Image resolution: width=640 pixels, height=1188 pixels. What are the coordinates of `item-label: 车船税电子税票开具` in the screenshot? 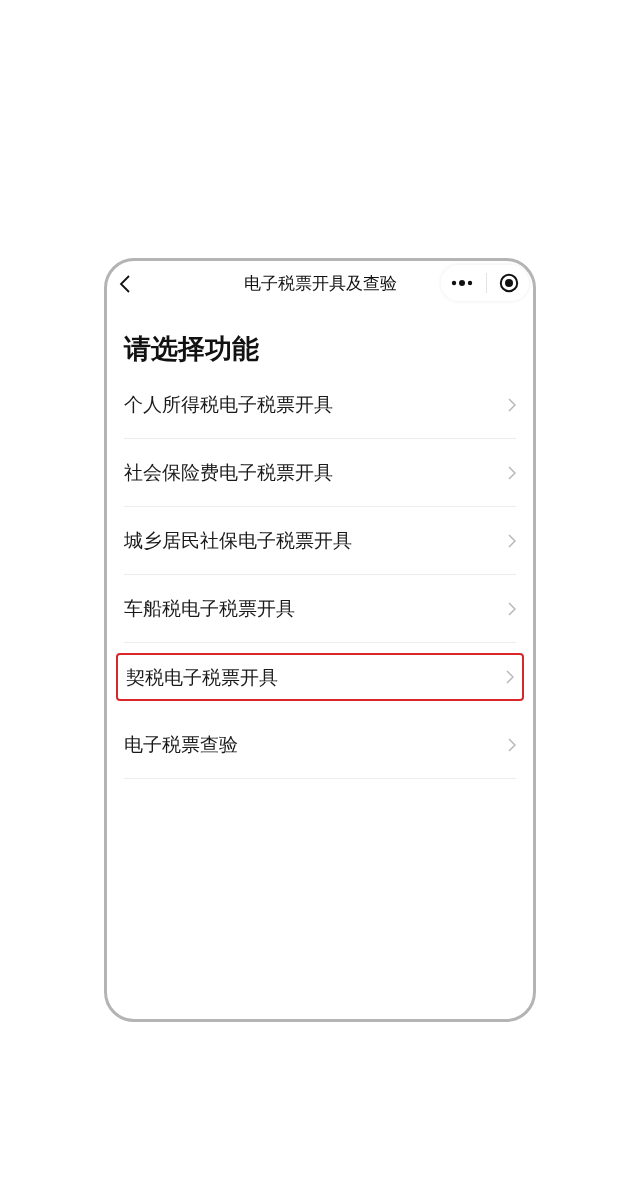 It's located at (209, 609).